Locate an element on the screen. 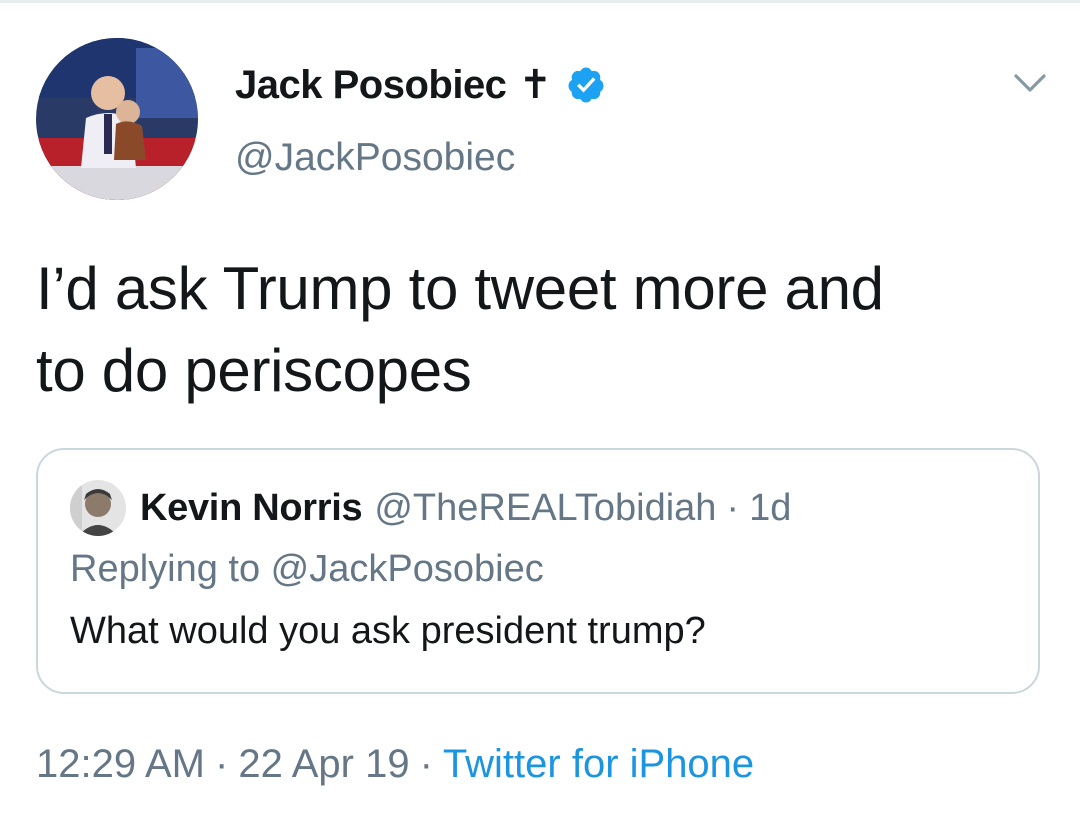  quoted-author-avatar is located at coordinates (98, 508).